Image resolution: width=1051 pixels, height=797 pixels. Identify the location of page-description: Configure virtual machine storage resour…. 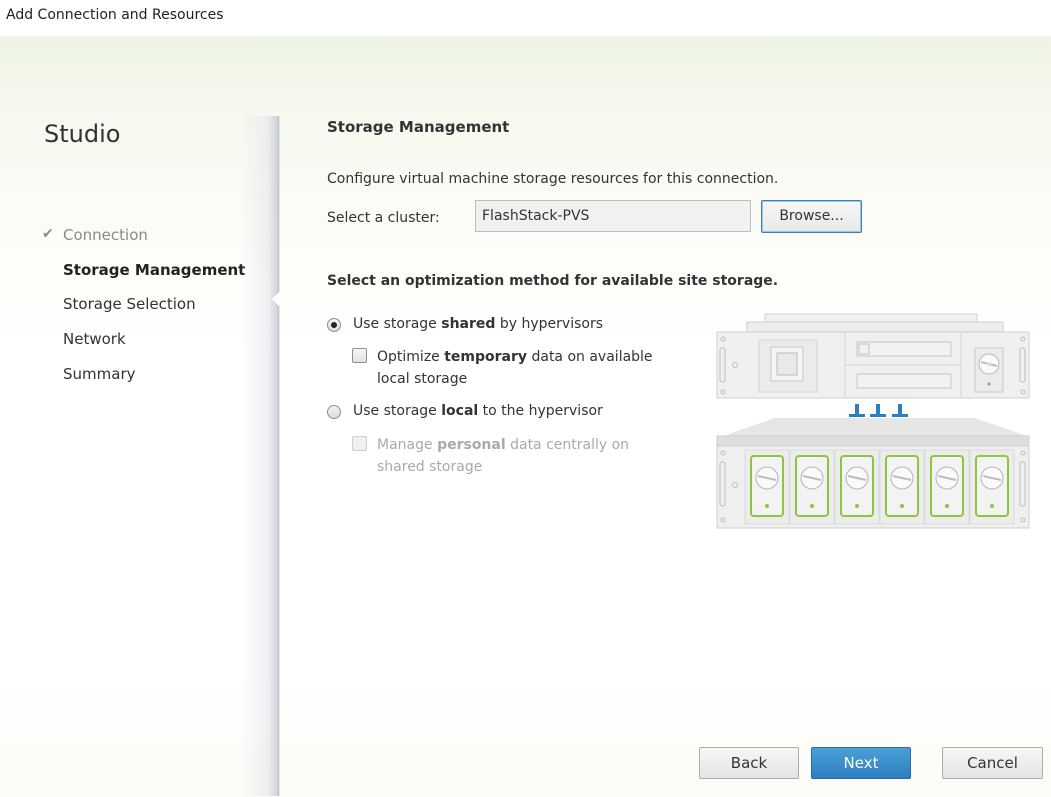
(553, 179).